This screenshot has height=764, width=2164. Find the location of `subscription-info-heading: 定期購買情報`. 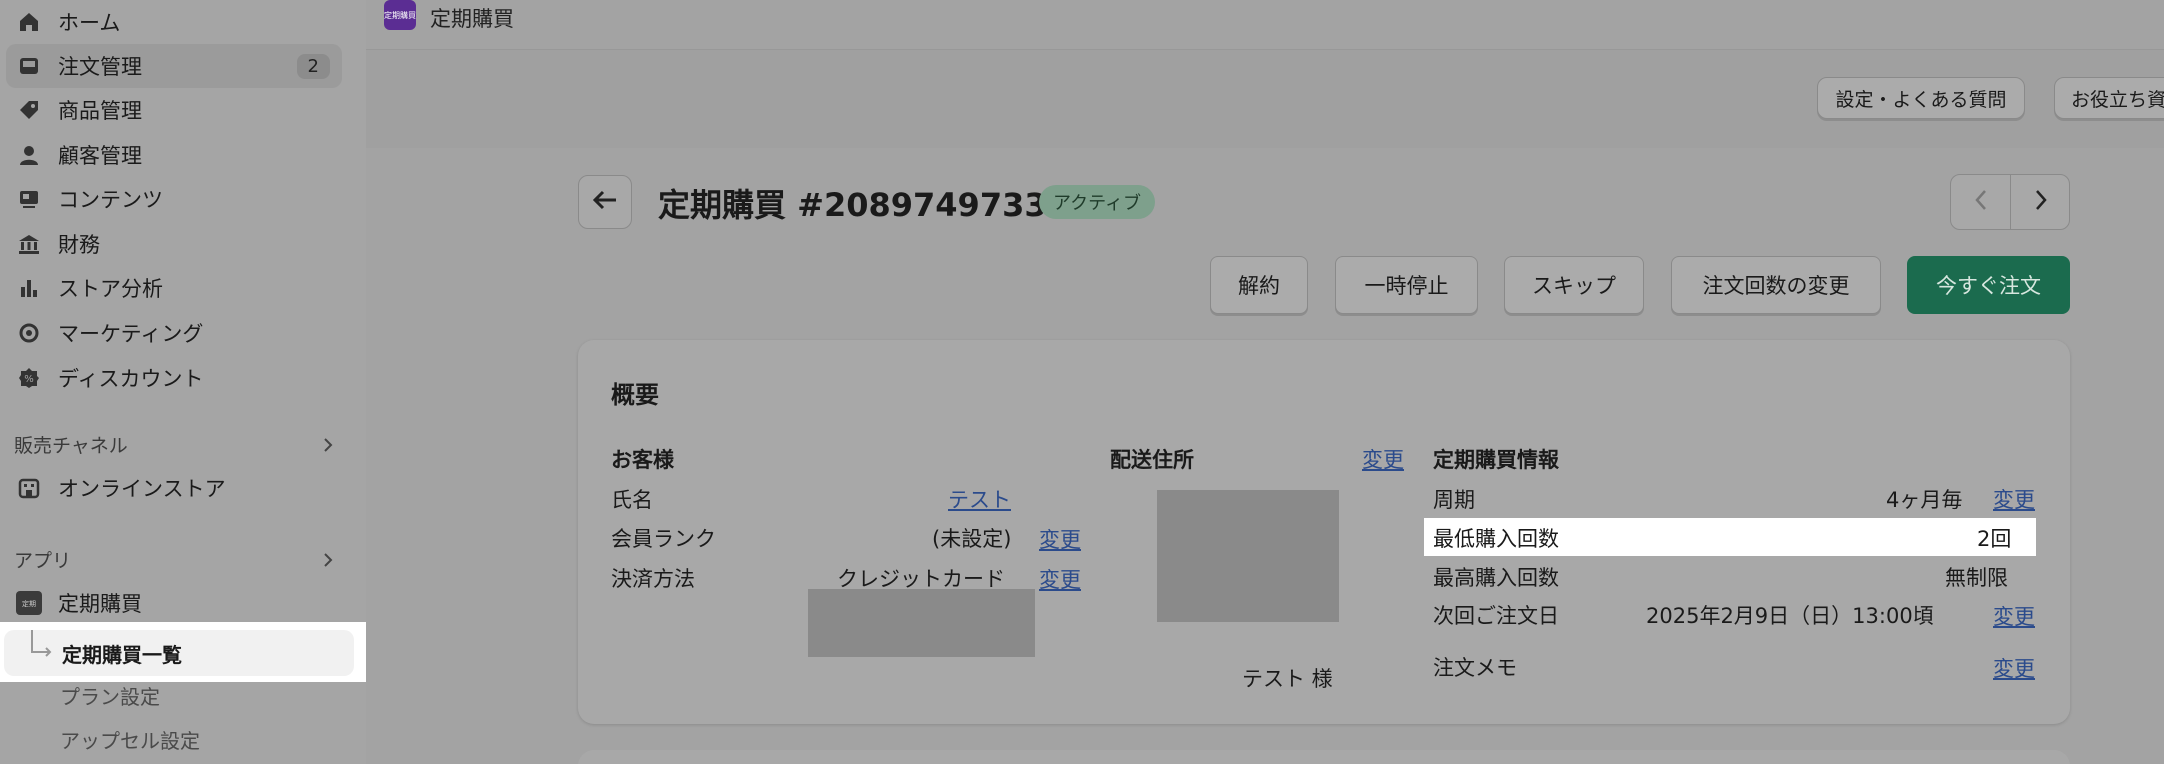

subscription-info-heading: 定期購買情報 is located at coordinates (1496, 460).